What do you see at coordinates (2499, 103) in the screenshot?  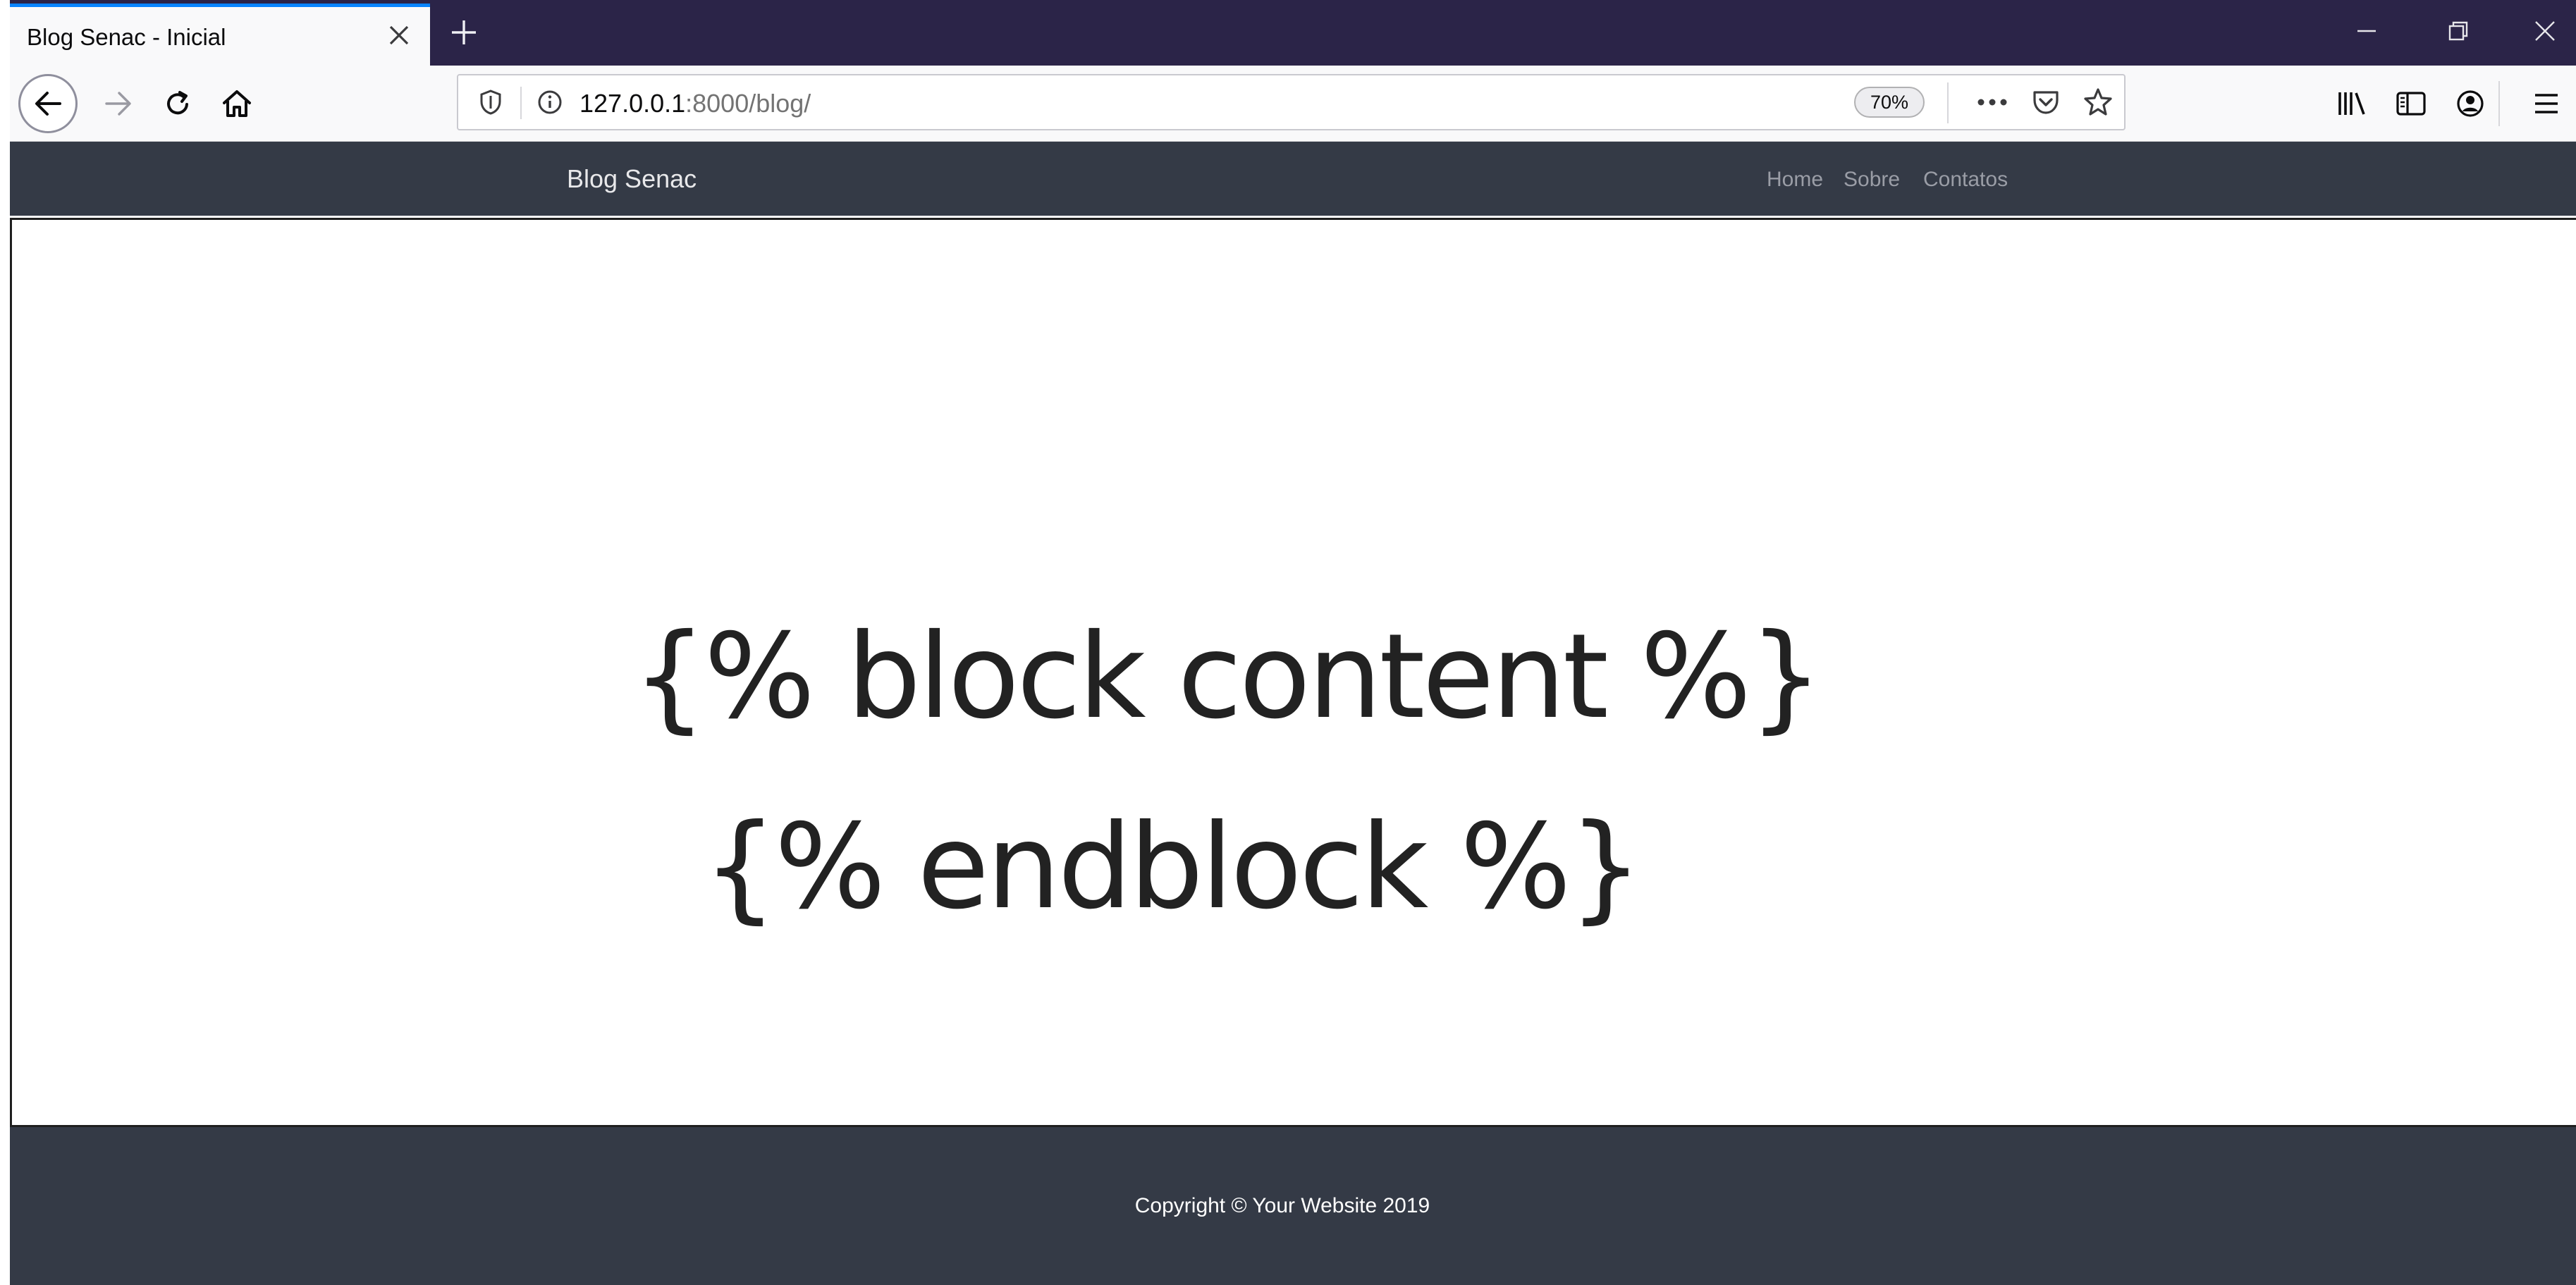 I see `toolbar-divider` at bounding box center [2499, 103].